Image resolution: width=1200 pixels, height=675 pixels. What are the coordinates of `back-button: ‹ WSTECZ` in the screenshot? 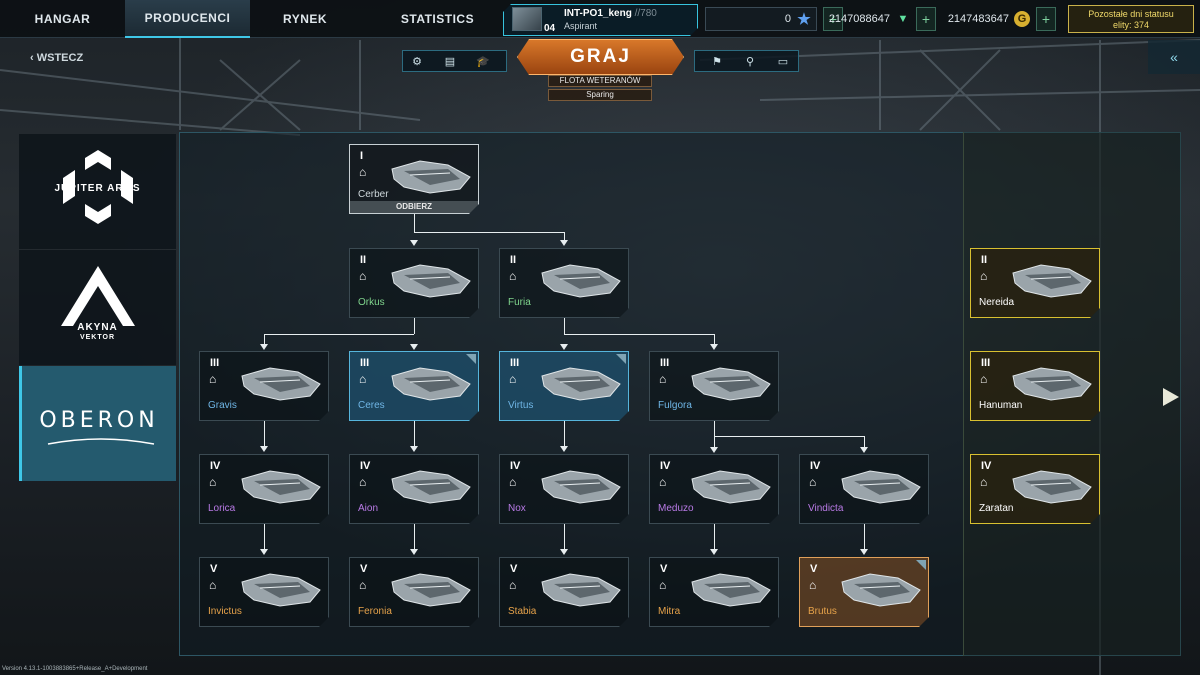 It's located at (56, 58).